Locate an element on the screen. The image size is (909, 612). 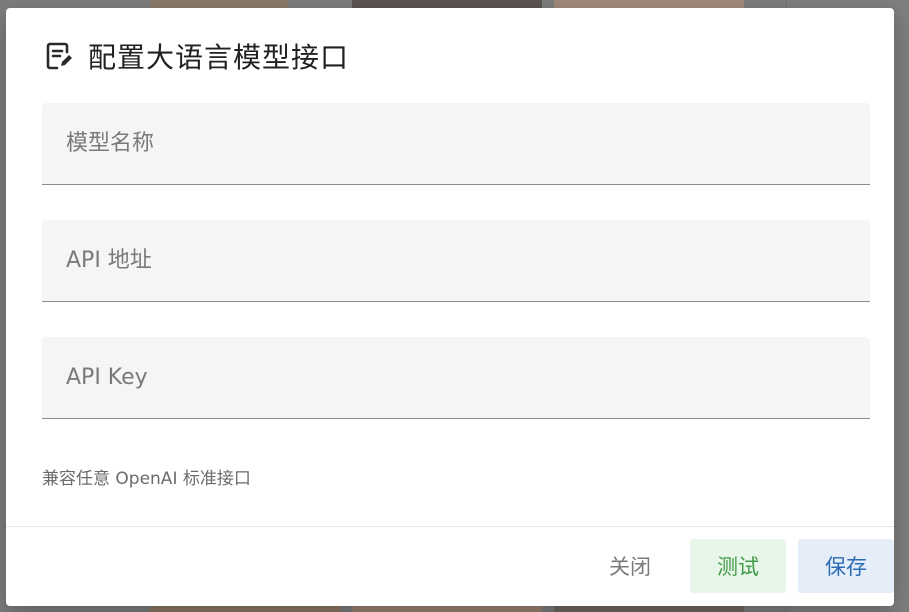
model-name-input is located at coordinates (456, 143).